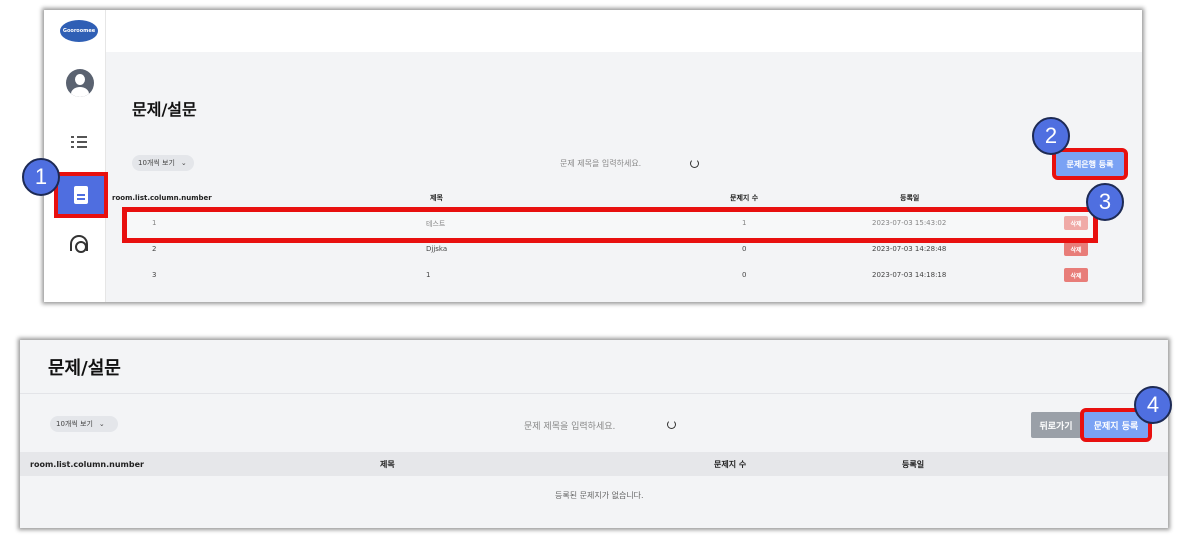  Describe the element at coordinates (1051, 136) in the screenshot. I see `step-badge-2: 2` at that location.